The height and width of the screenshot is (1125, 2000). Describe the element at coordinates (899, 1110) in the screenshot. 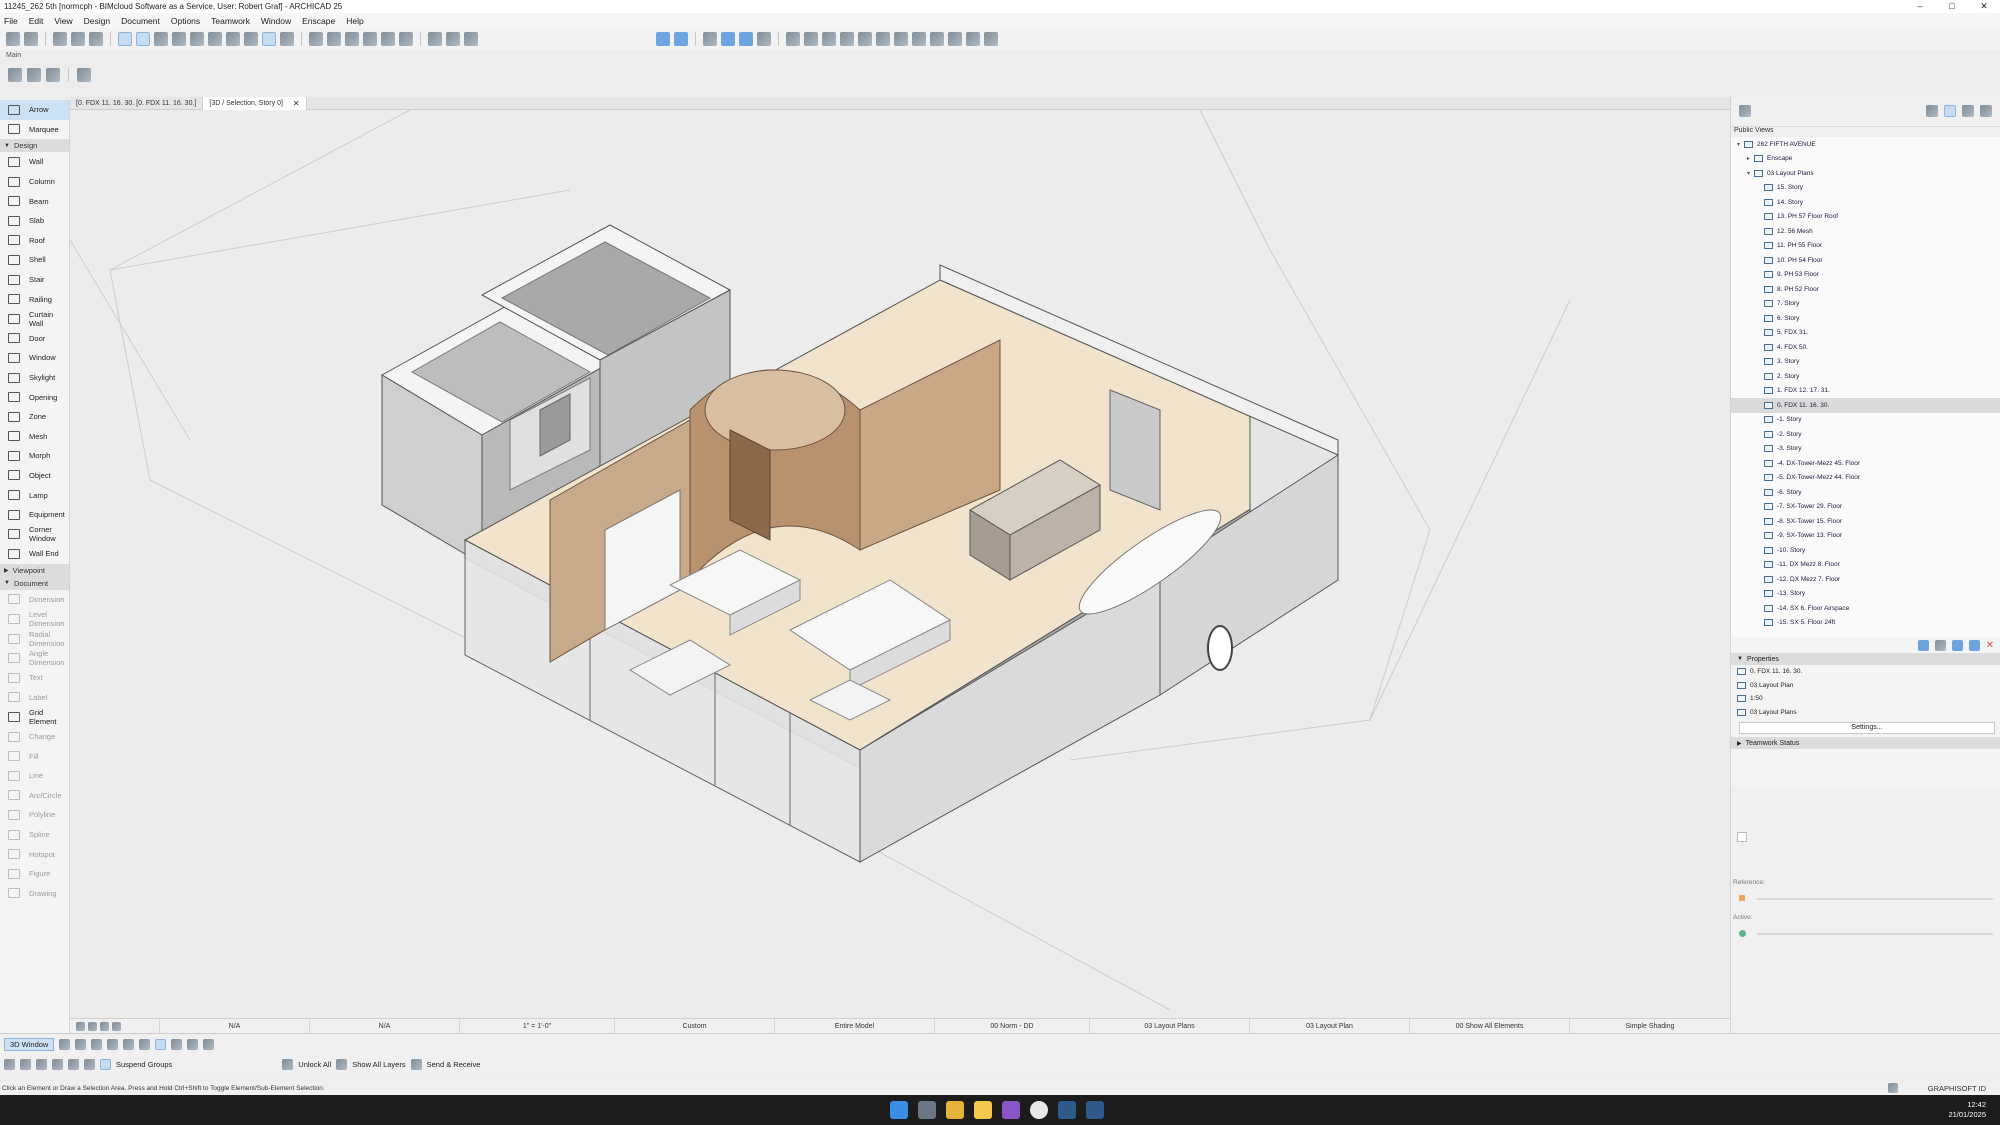

I see `start-icon` at that location.